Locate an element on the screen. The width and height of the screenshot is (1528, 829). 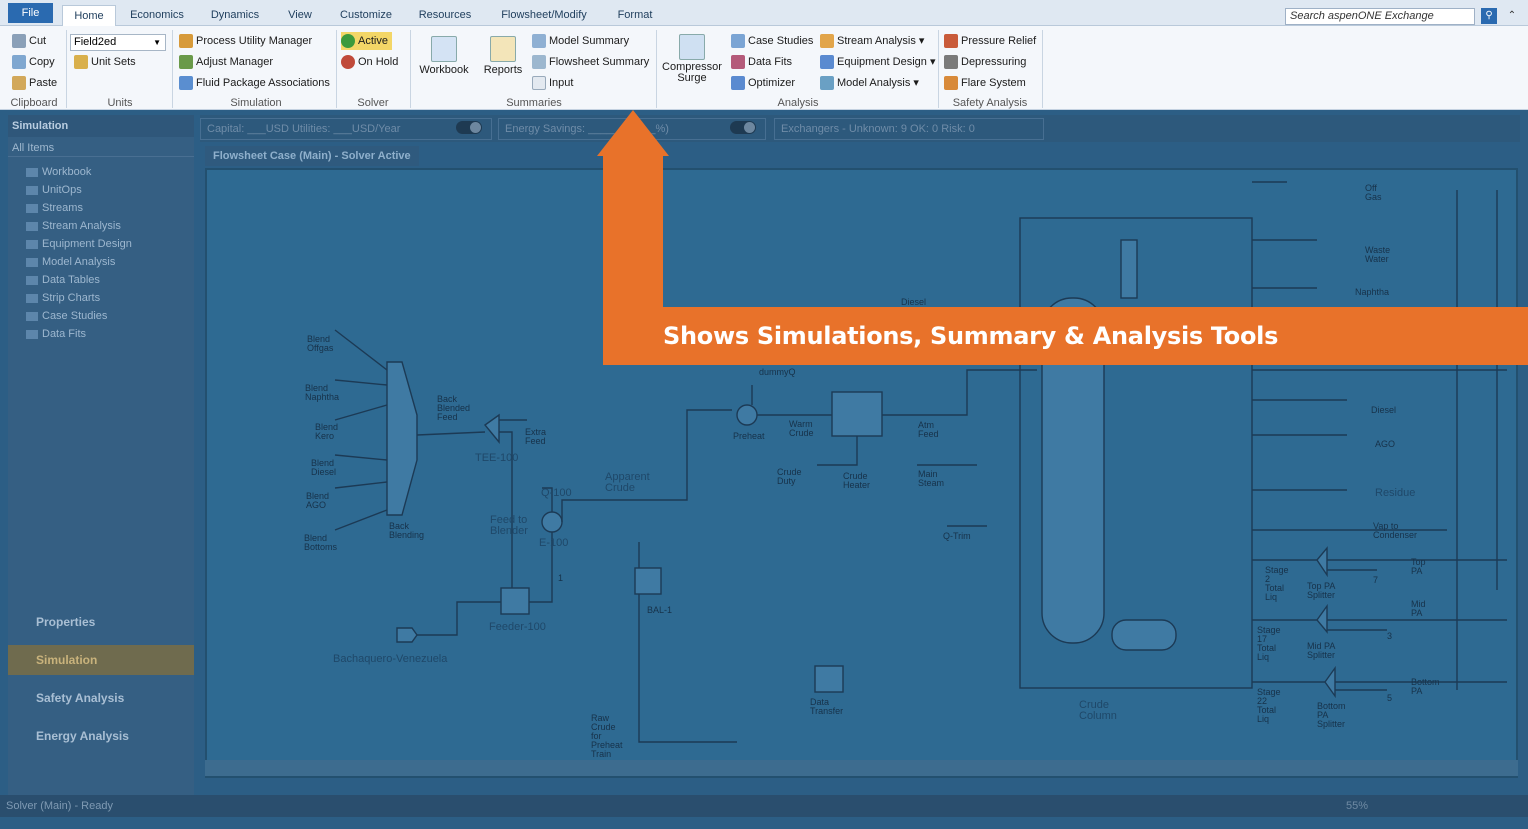
tree-item-equipment-design: Equipment Design is located at coordinates (108, 244).